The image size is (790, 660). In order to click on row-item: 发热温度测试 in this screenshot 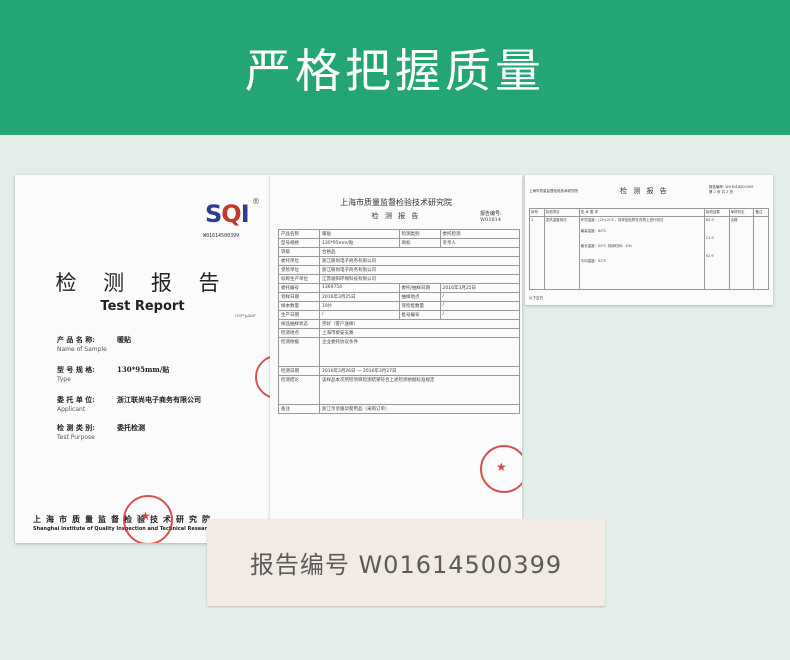, I will do `click(561, 253)`.